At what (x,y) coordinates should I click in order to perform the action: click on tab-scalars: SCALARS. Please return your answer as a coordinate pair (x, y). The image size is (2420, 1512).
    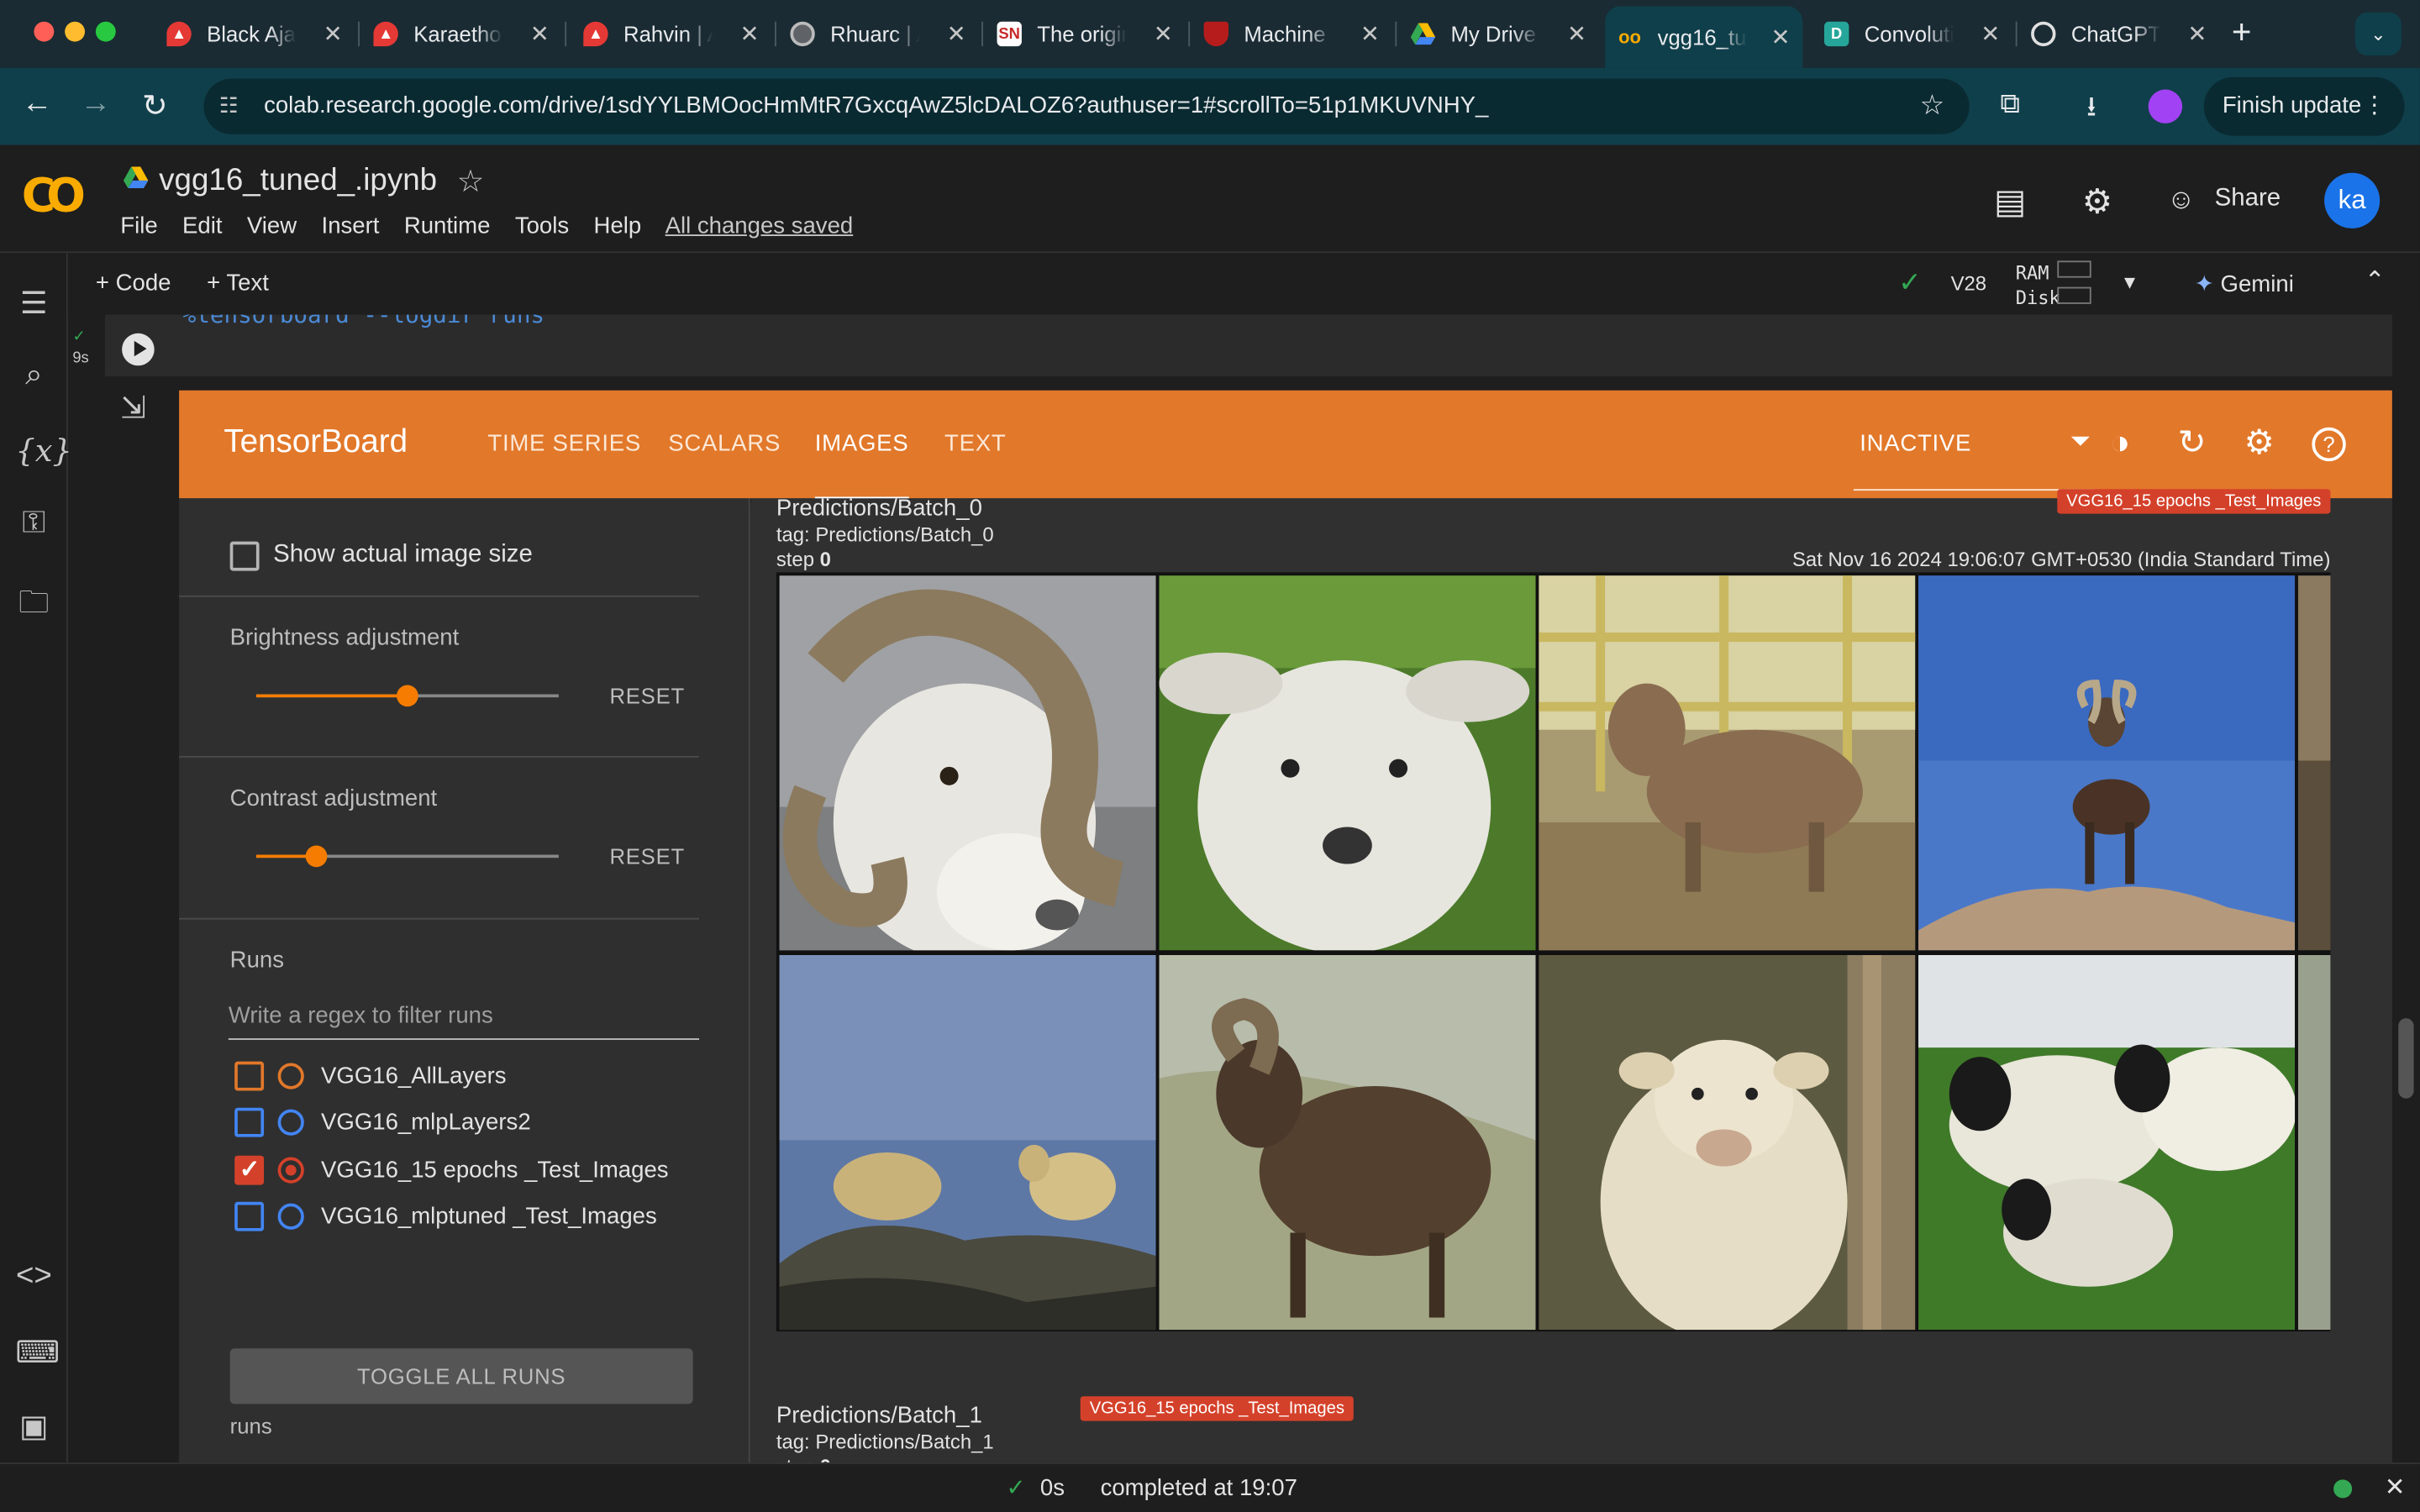
    Looking at the image, I should click on (724, 443).